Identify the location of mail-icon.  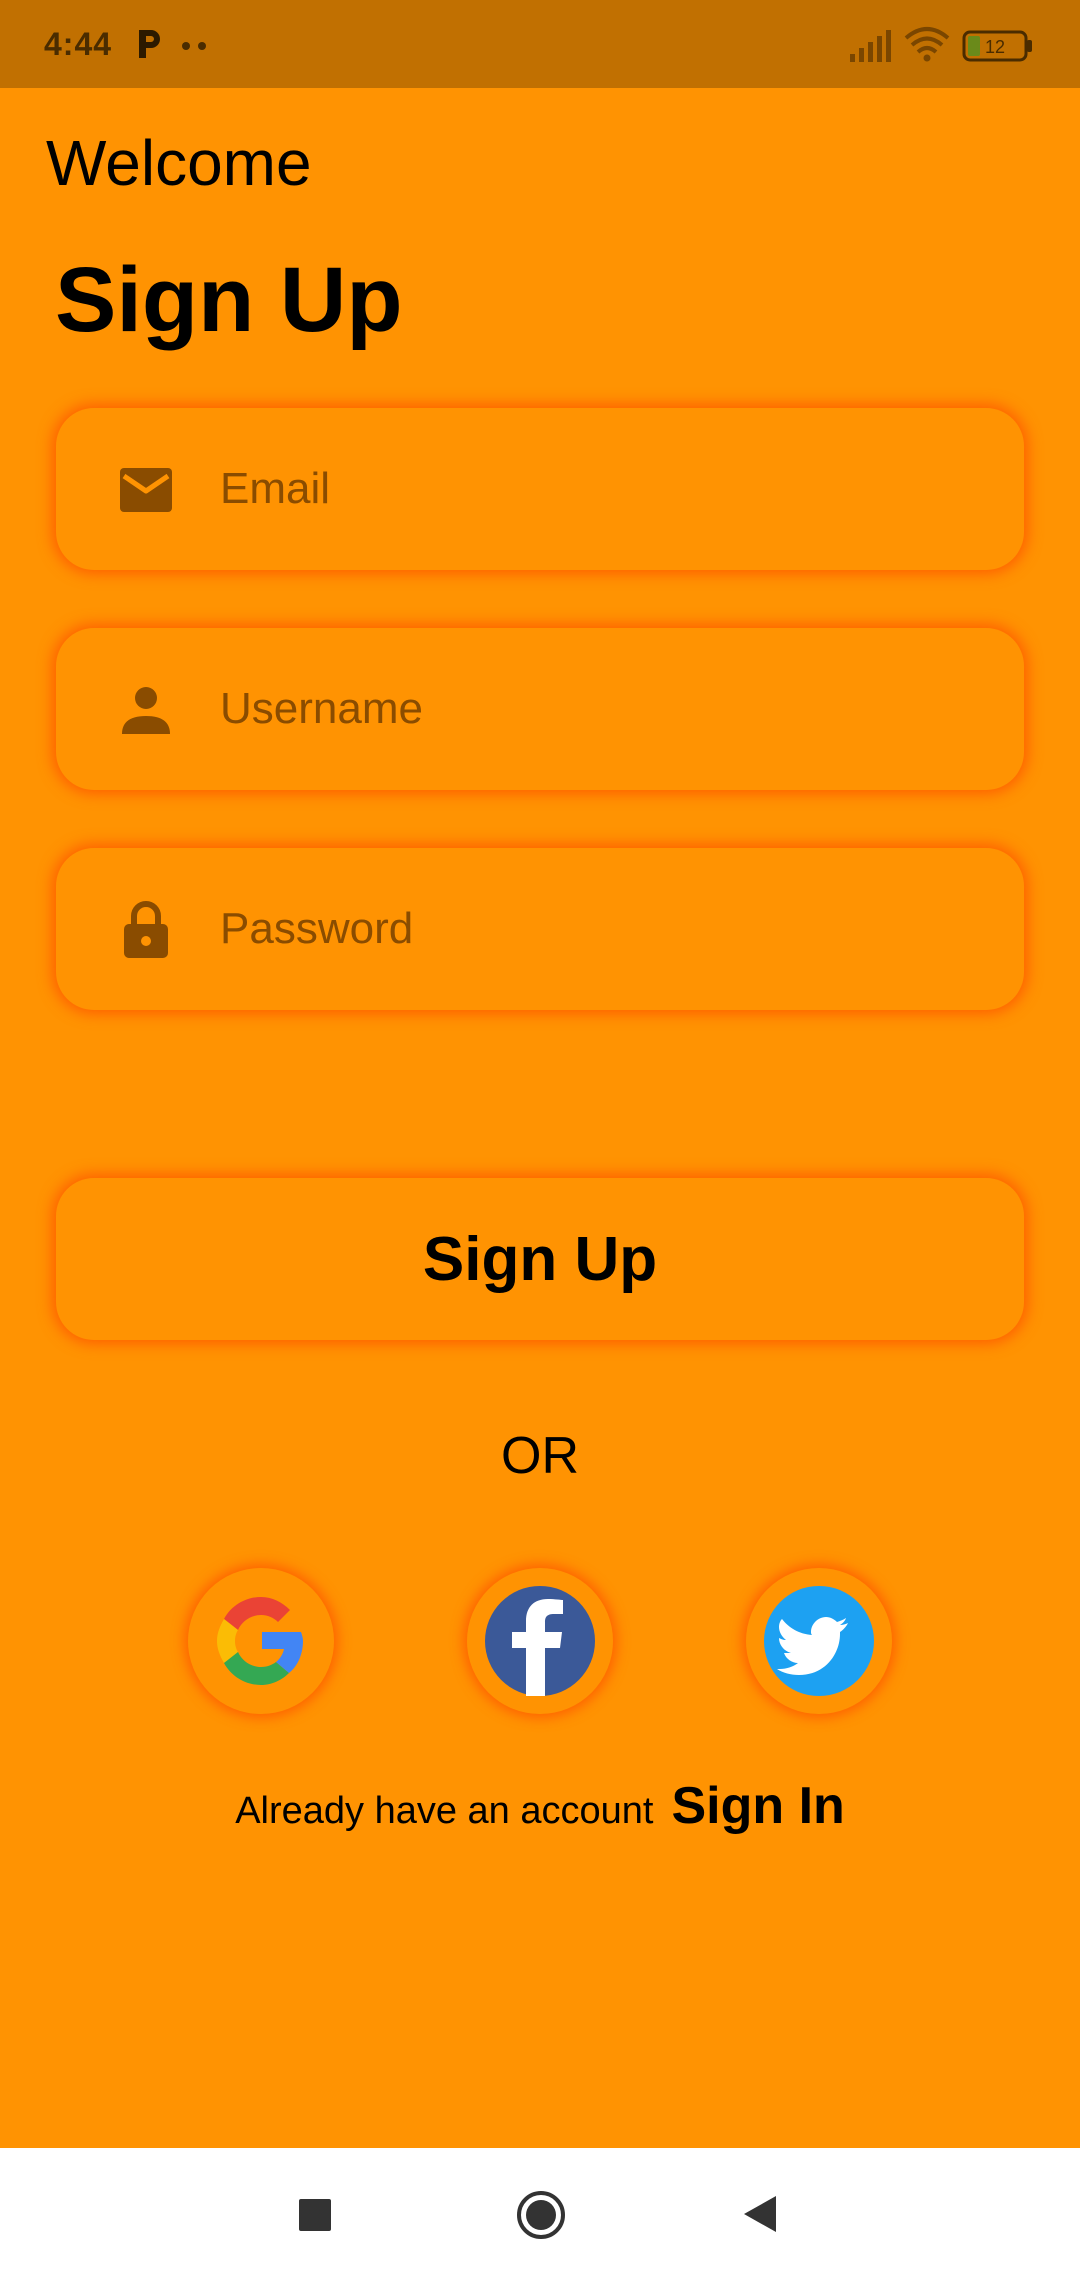
(146, 490).